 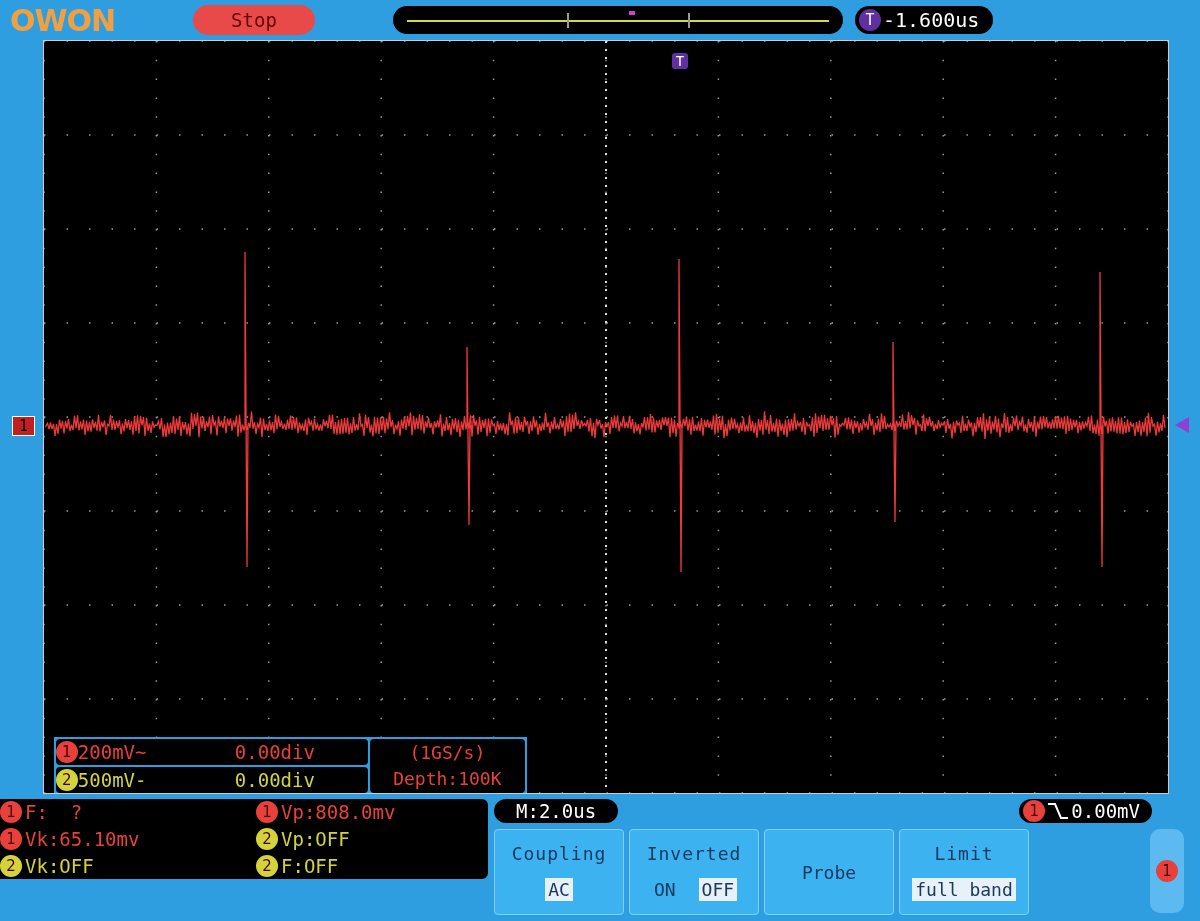 I want to click on trigger-position-badge: T, so click(x=680, y=61).